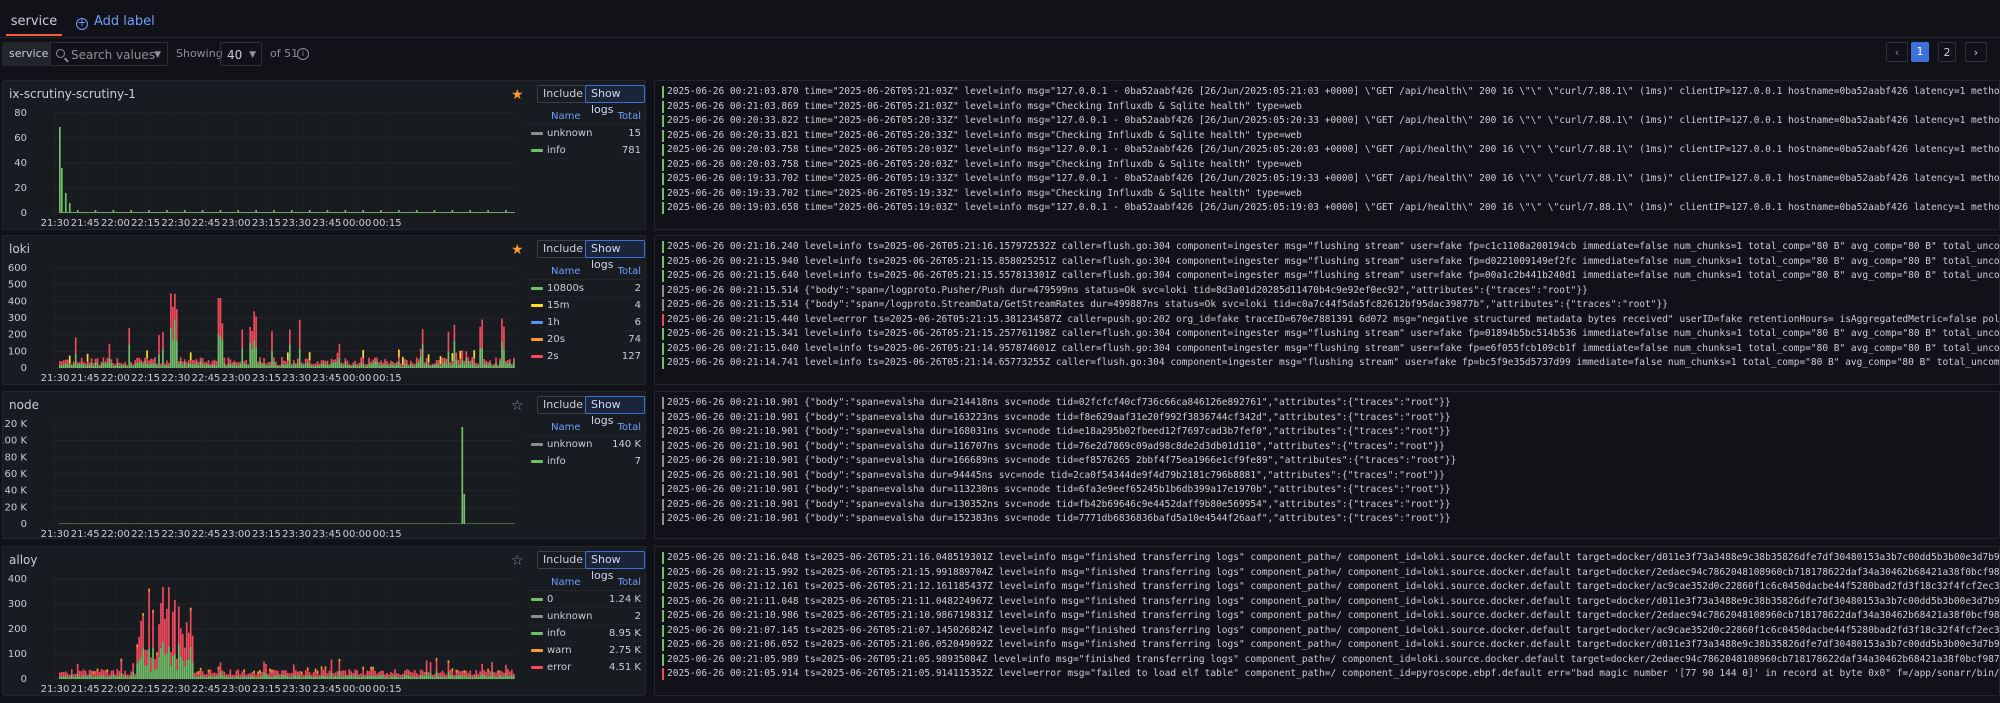 Image resolution: width=2000 pixels, height=703 pixels. Describe the element at coordinates (585, 305) in the screenshot. I see `legend-row: 15m 4` at that location.